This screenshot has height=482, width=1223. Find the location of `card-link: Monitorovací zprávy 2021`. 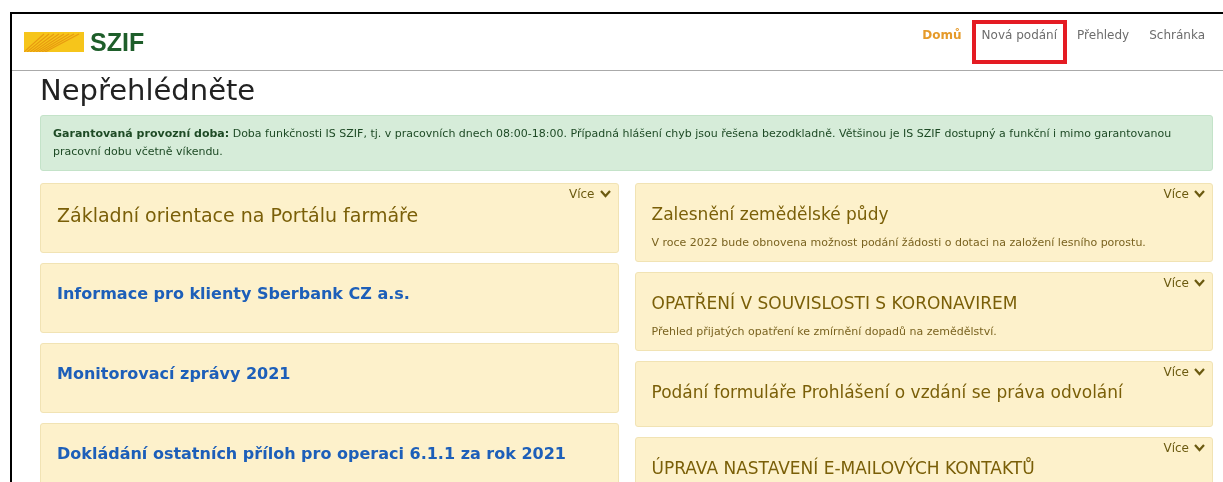

card-link: Monitorovací zprávy 2021 is located at coordinates (329, 374).